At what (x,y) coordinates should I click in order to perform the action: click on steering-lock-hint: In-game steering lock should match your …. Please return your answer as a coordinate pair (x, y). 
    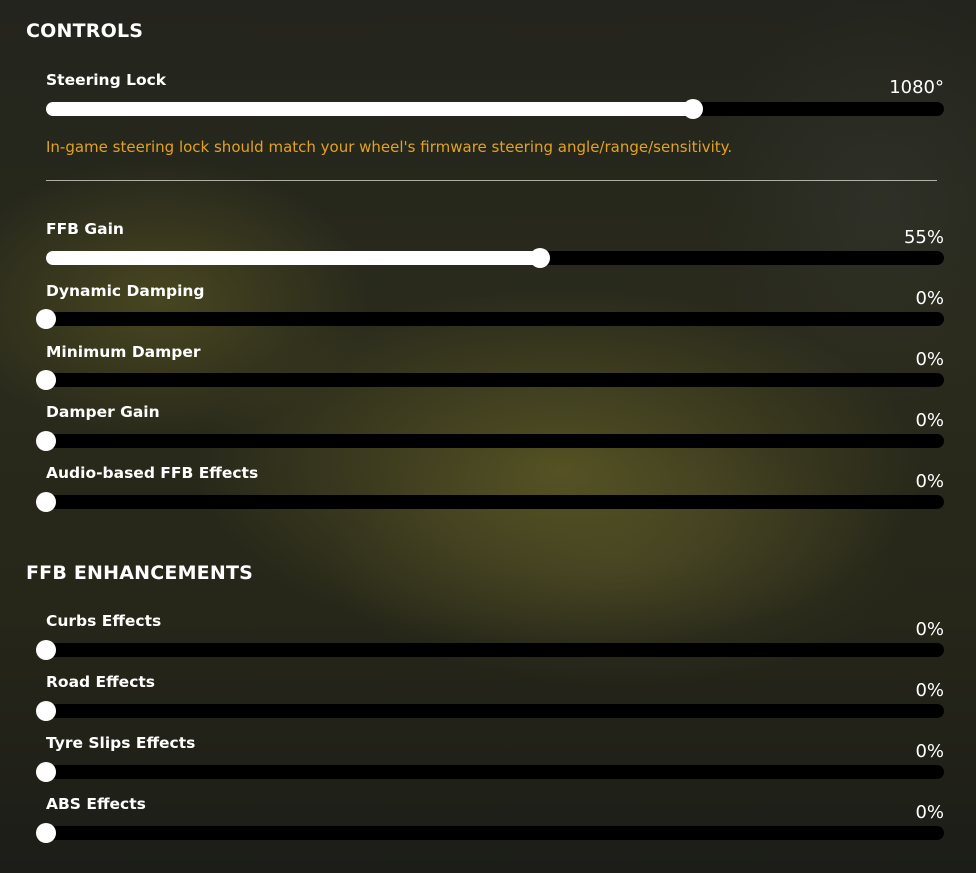
    Looking at the image, I should click on (389, 147).